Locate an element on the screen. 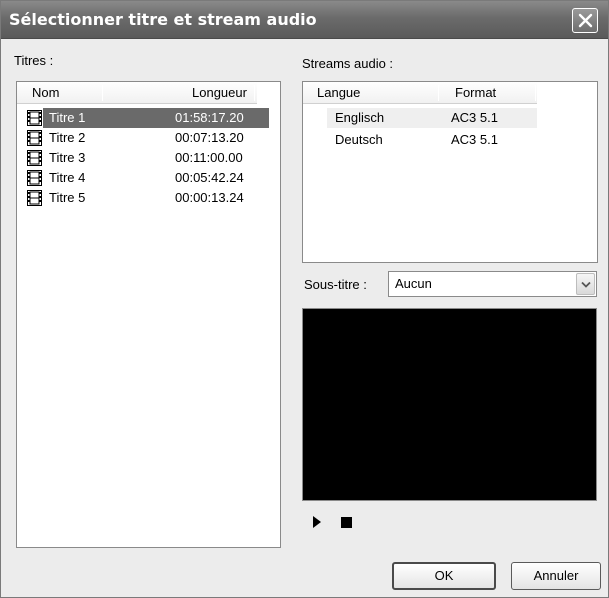  stop-icon is located at coordinates (346, 522).